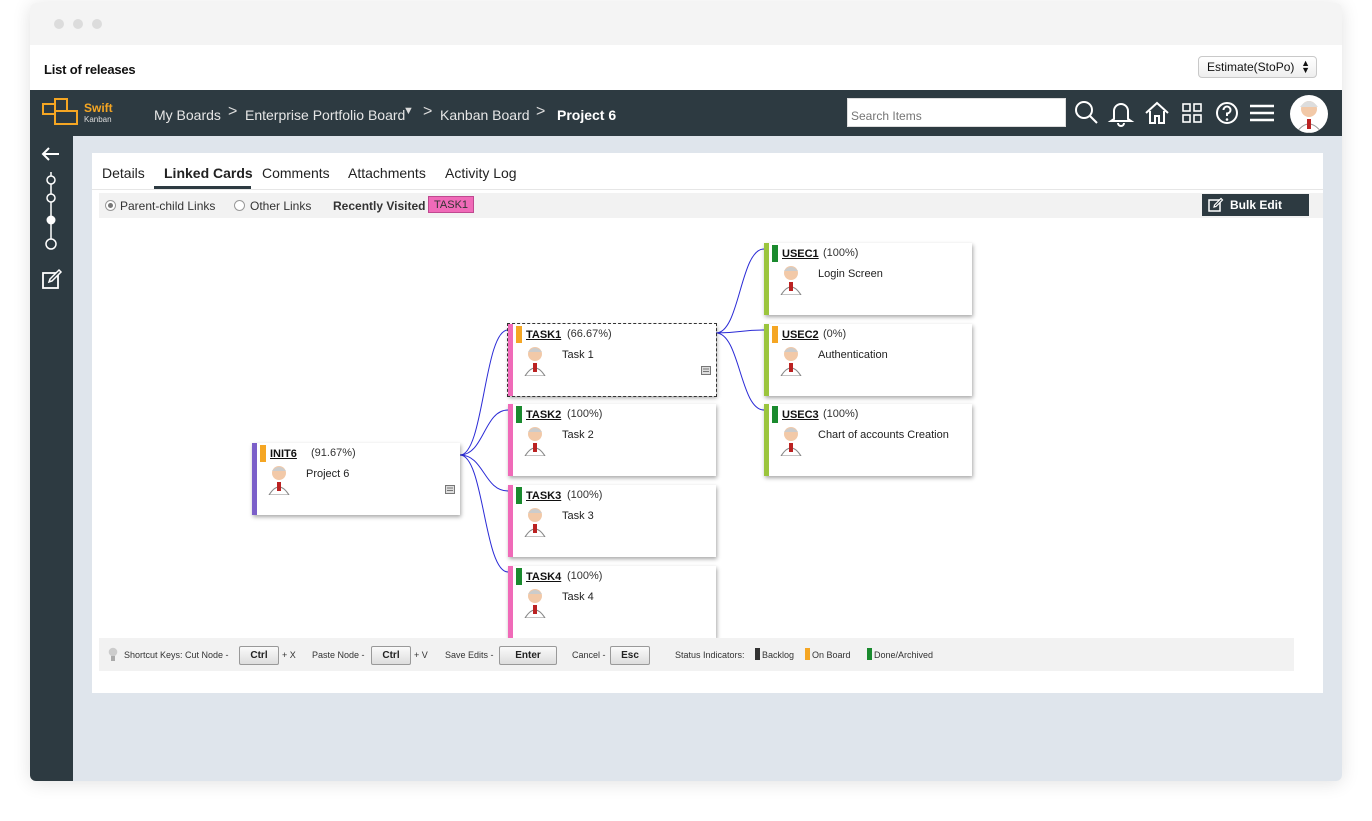 The image size is (1372, 821). I want to click on help-icon, so click(1227, 113).